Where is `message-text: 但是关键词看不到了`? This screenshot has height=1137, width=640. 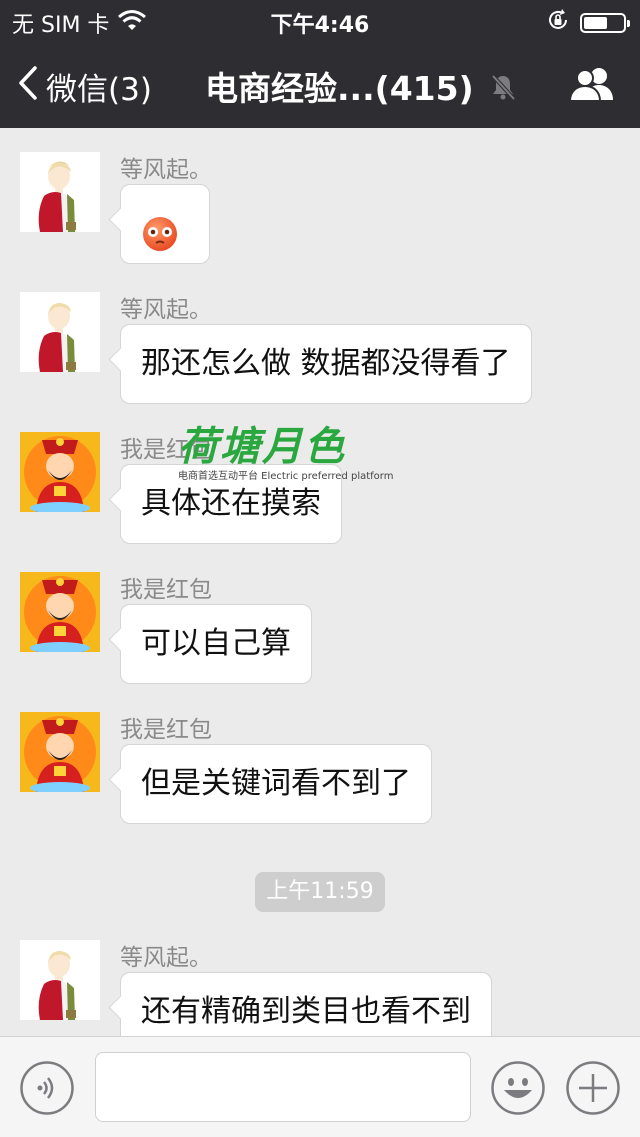 message-text: 但是关键词看不到了 is located at coordinates (276, 783).